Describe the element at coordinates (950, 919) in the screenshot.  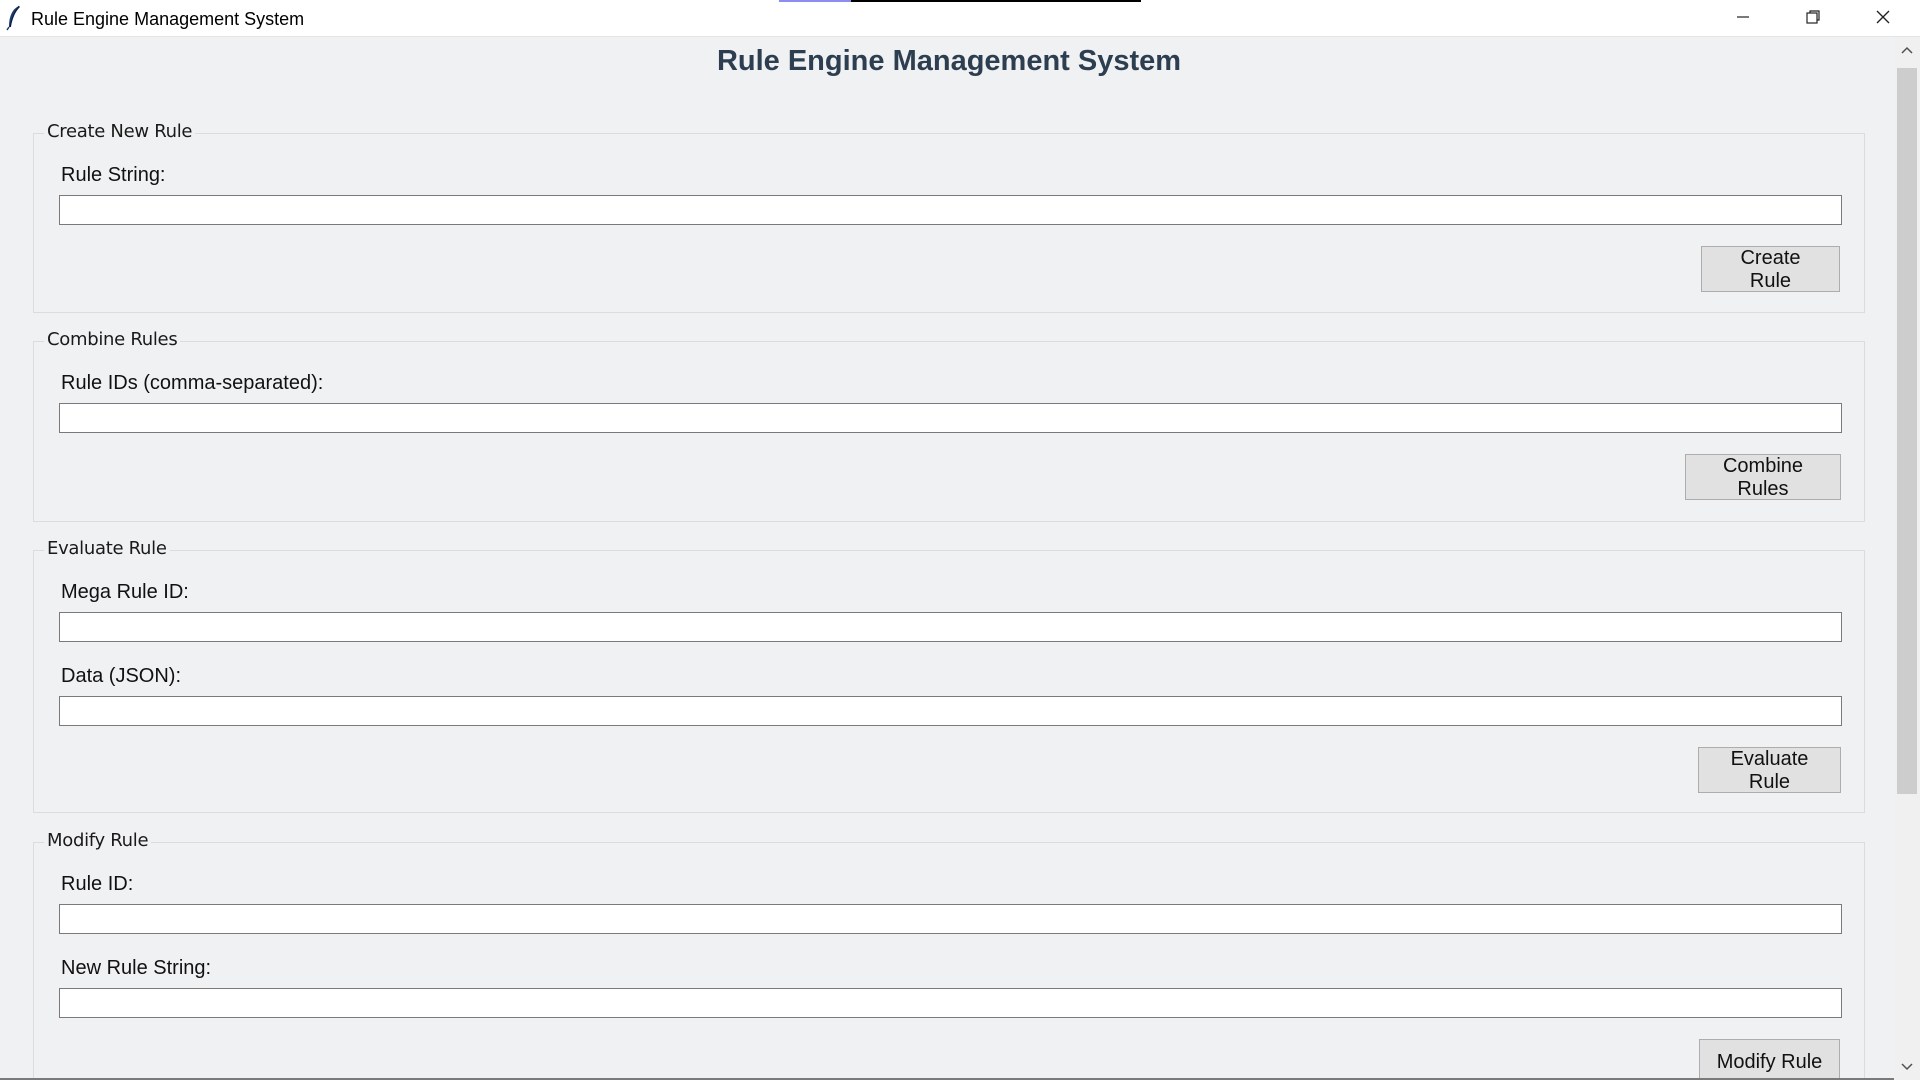
I see `rule-id-input` at that location.